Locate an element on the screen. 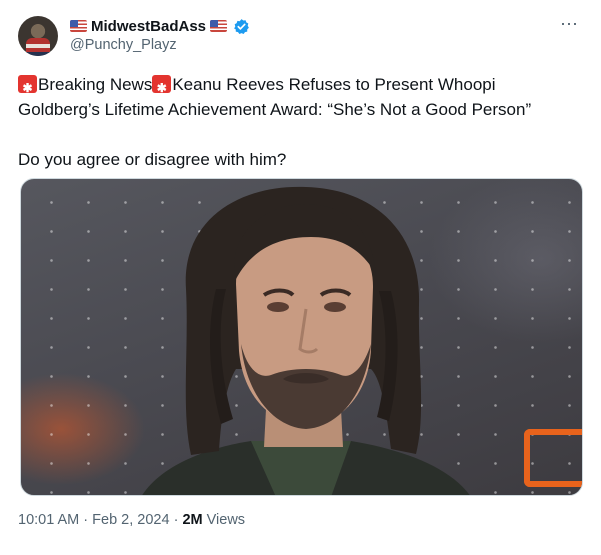  tweet-date: Feb 2, 2024 is located at coordinates (130, 520).